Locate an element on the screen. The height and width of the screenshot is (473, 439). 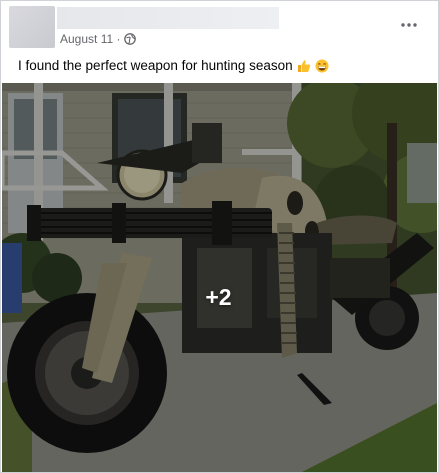
post-date: August 11 · is located at coordinates (90, 39).